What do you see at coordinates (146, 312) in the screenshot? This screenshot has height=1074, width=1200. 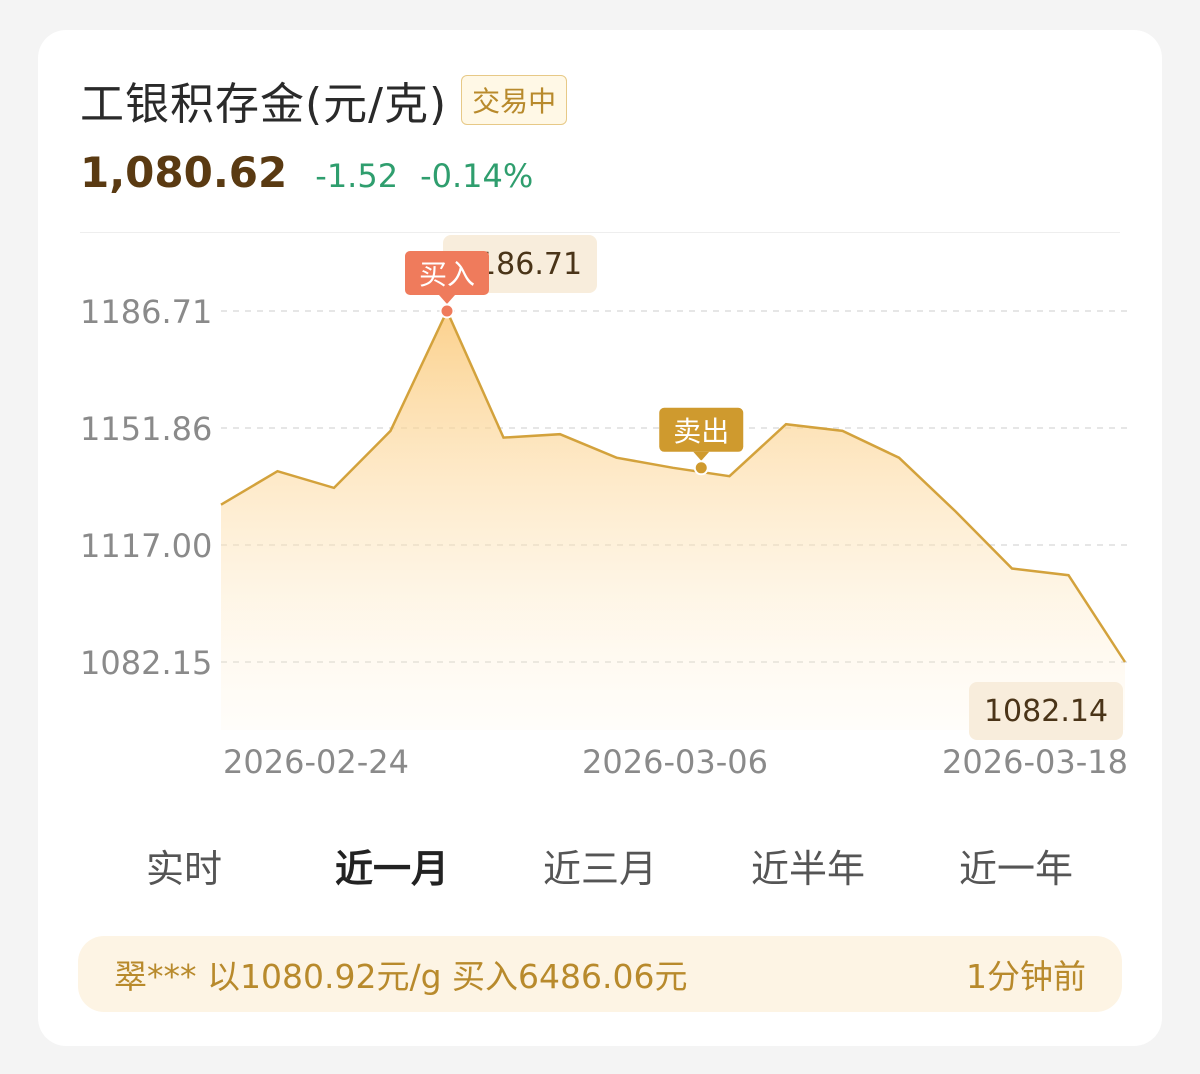 I see `y-tick-label: 1186.71` at bounding box center [146, 312].